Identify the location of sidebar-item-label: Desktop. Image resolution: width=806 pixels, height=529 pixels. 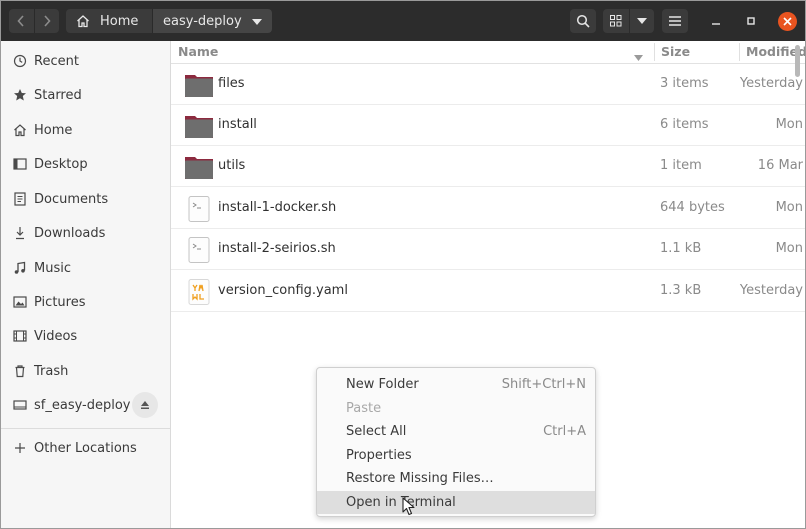
(61, 164).